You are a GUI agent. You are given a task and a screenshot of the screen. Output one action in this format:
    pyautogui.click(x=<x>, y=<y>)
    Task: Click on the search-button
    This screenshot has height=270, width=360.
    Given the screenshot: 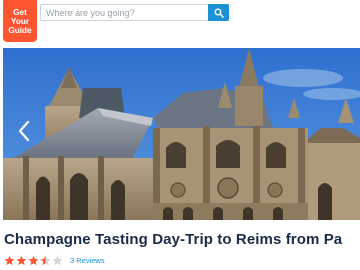 What is the action you would take?
    pyautogui.click(x=218, y=12)
    